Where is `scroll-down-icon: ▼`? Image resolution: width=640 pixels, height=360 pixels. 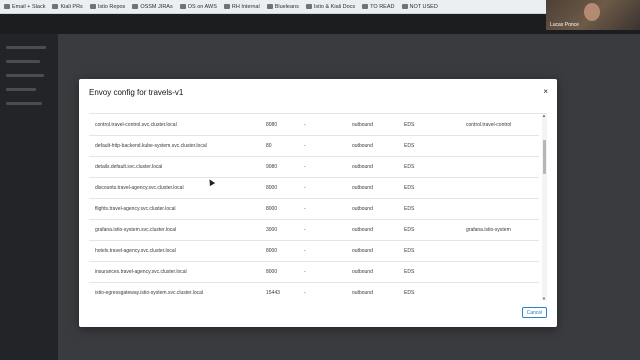
scroll-down-icon: ▼ is located at coordinates (544, 299).